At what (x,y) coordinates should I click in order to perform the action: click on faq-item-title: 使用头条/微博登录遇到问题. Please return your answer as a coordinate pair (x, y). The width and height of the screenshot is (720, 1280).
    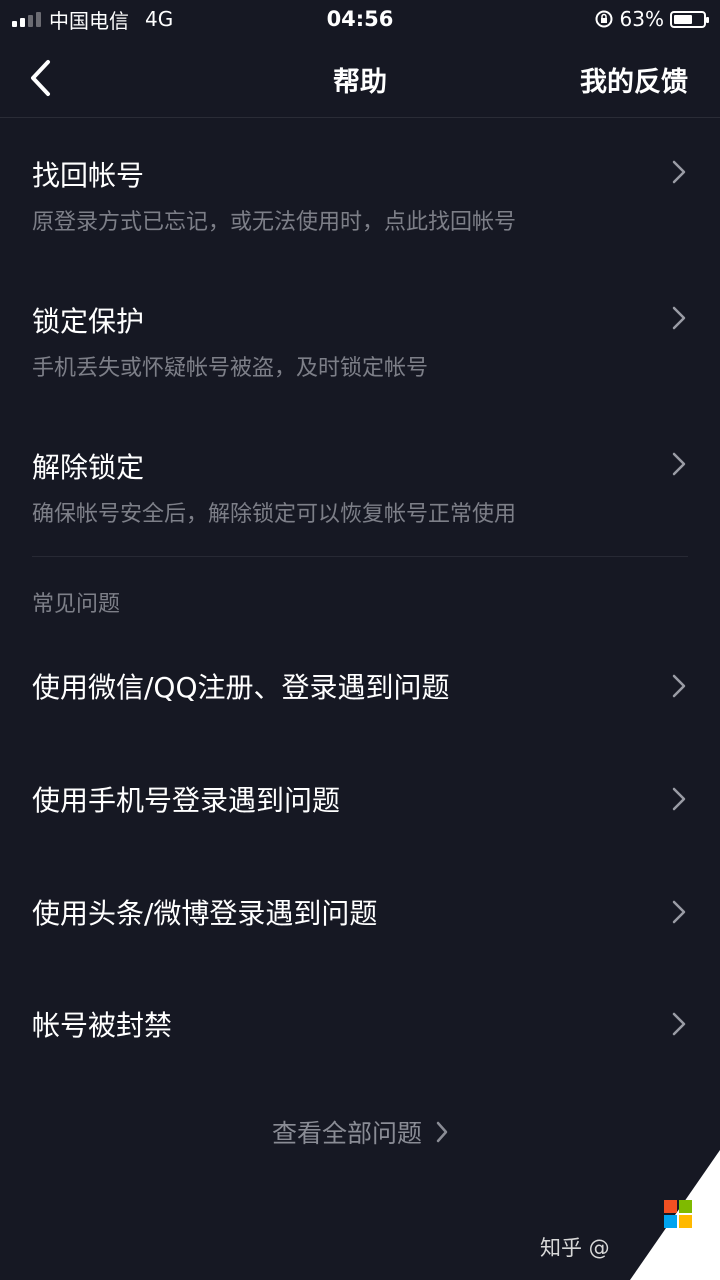
    Looking at the image, I should click on (205, 913).